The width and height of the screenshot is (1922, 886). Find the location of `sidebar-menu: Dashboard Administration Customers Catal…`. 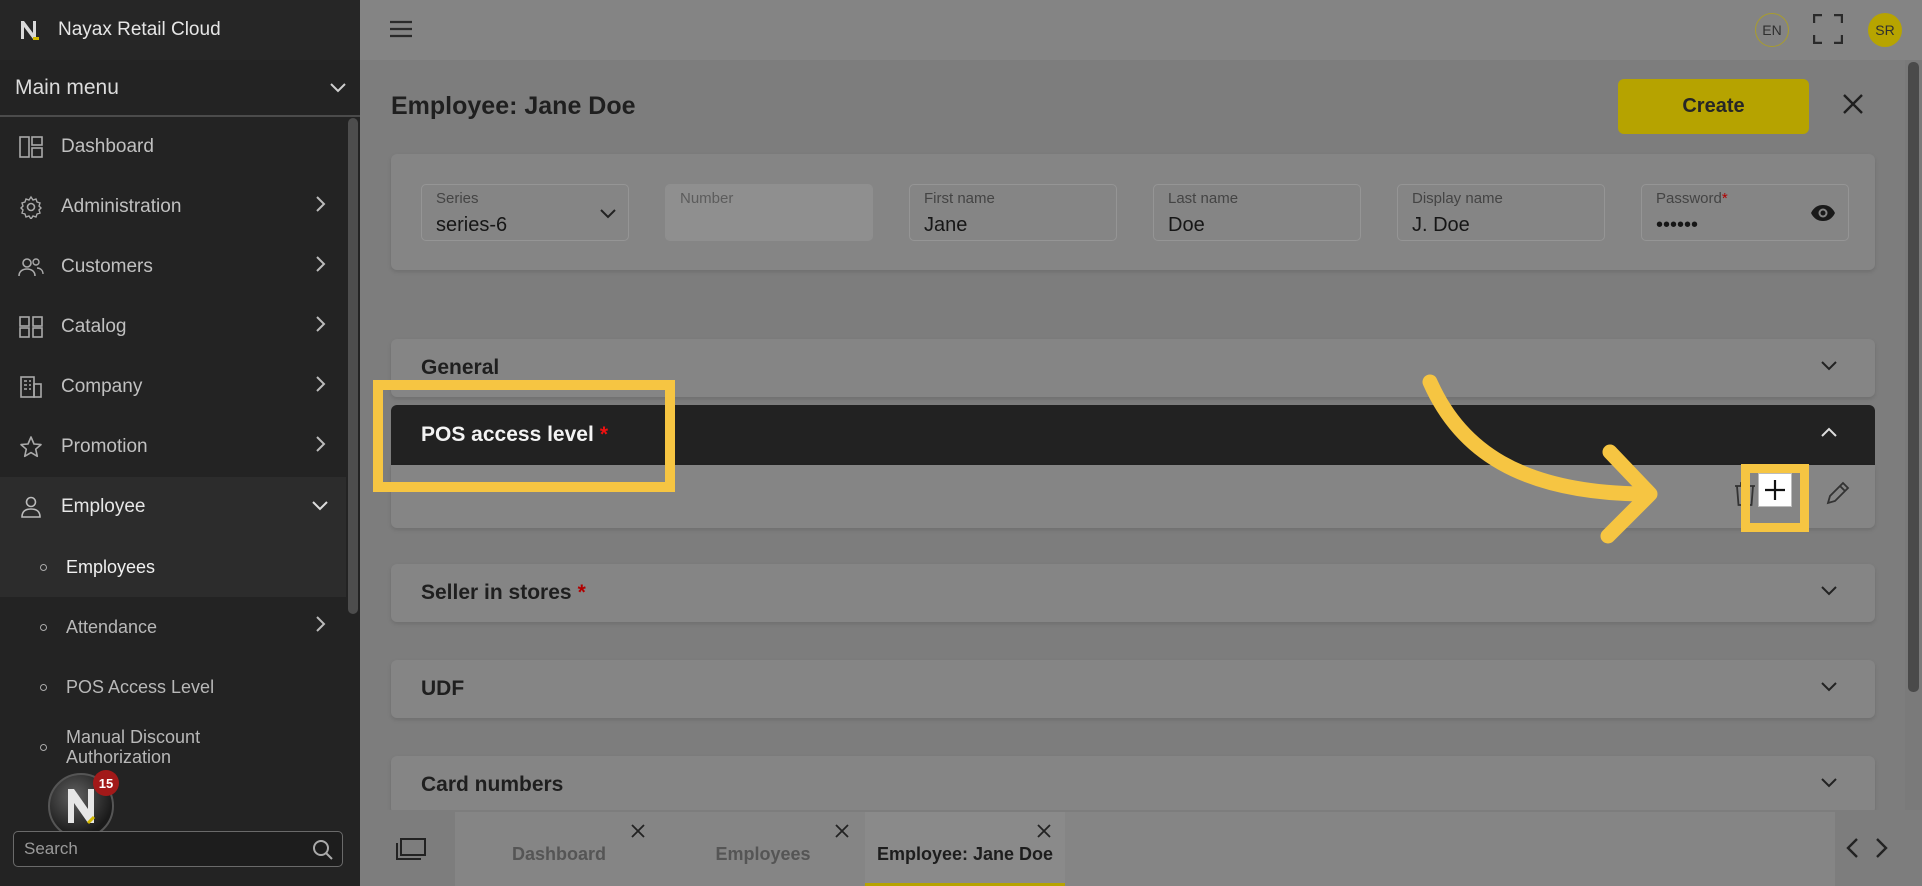

sidebar-menu: Dashboard Administration Customers Catal… is located at coordinates (173, 447).